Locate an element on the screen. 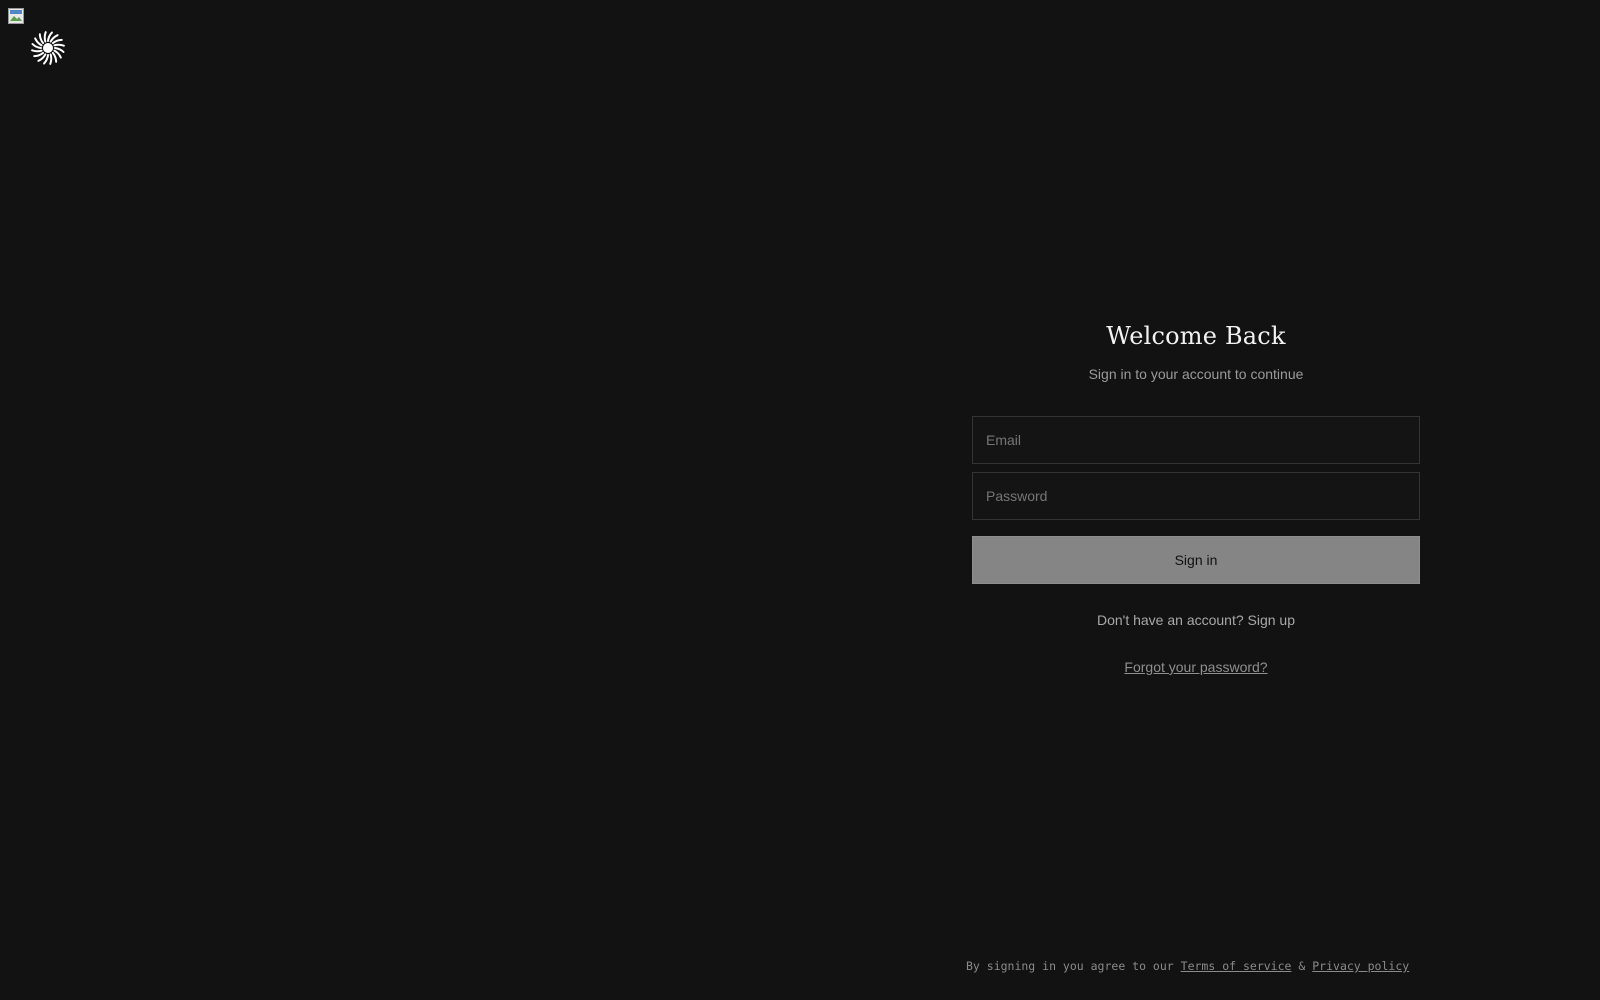 This screenshot has height=1000, width=1600. signup-prompt: Don't have an account? Sign up is located at coordinates (1196, 620).